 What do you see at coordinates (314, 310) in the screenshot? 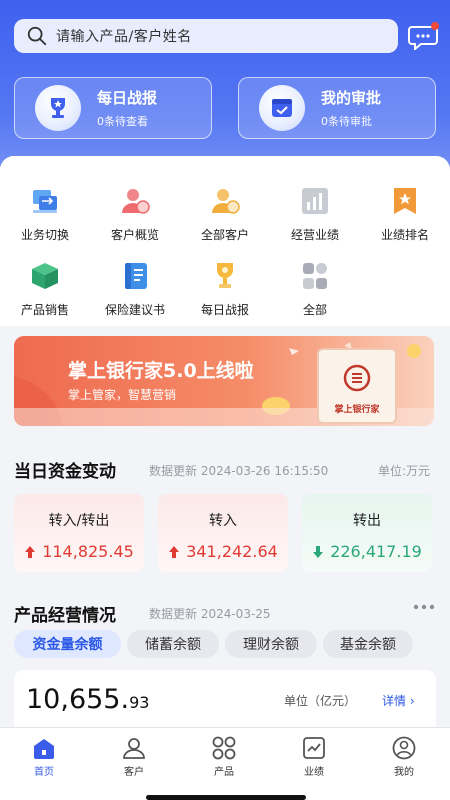
I see `grid-label: 全部` at bounding box center [314, 310].